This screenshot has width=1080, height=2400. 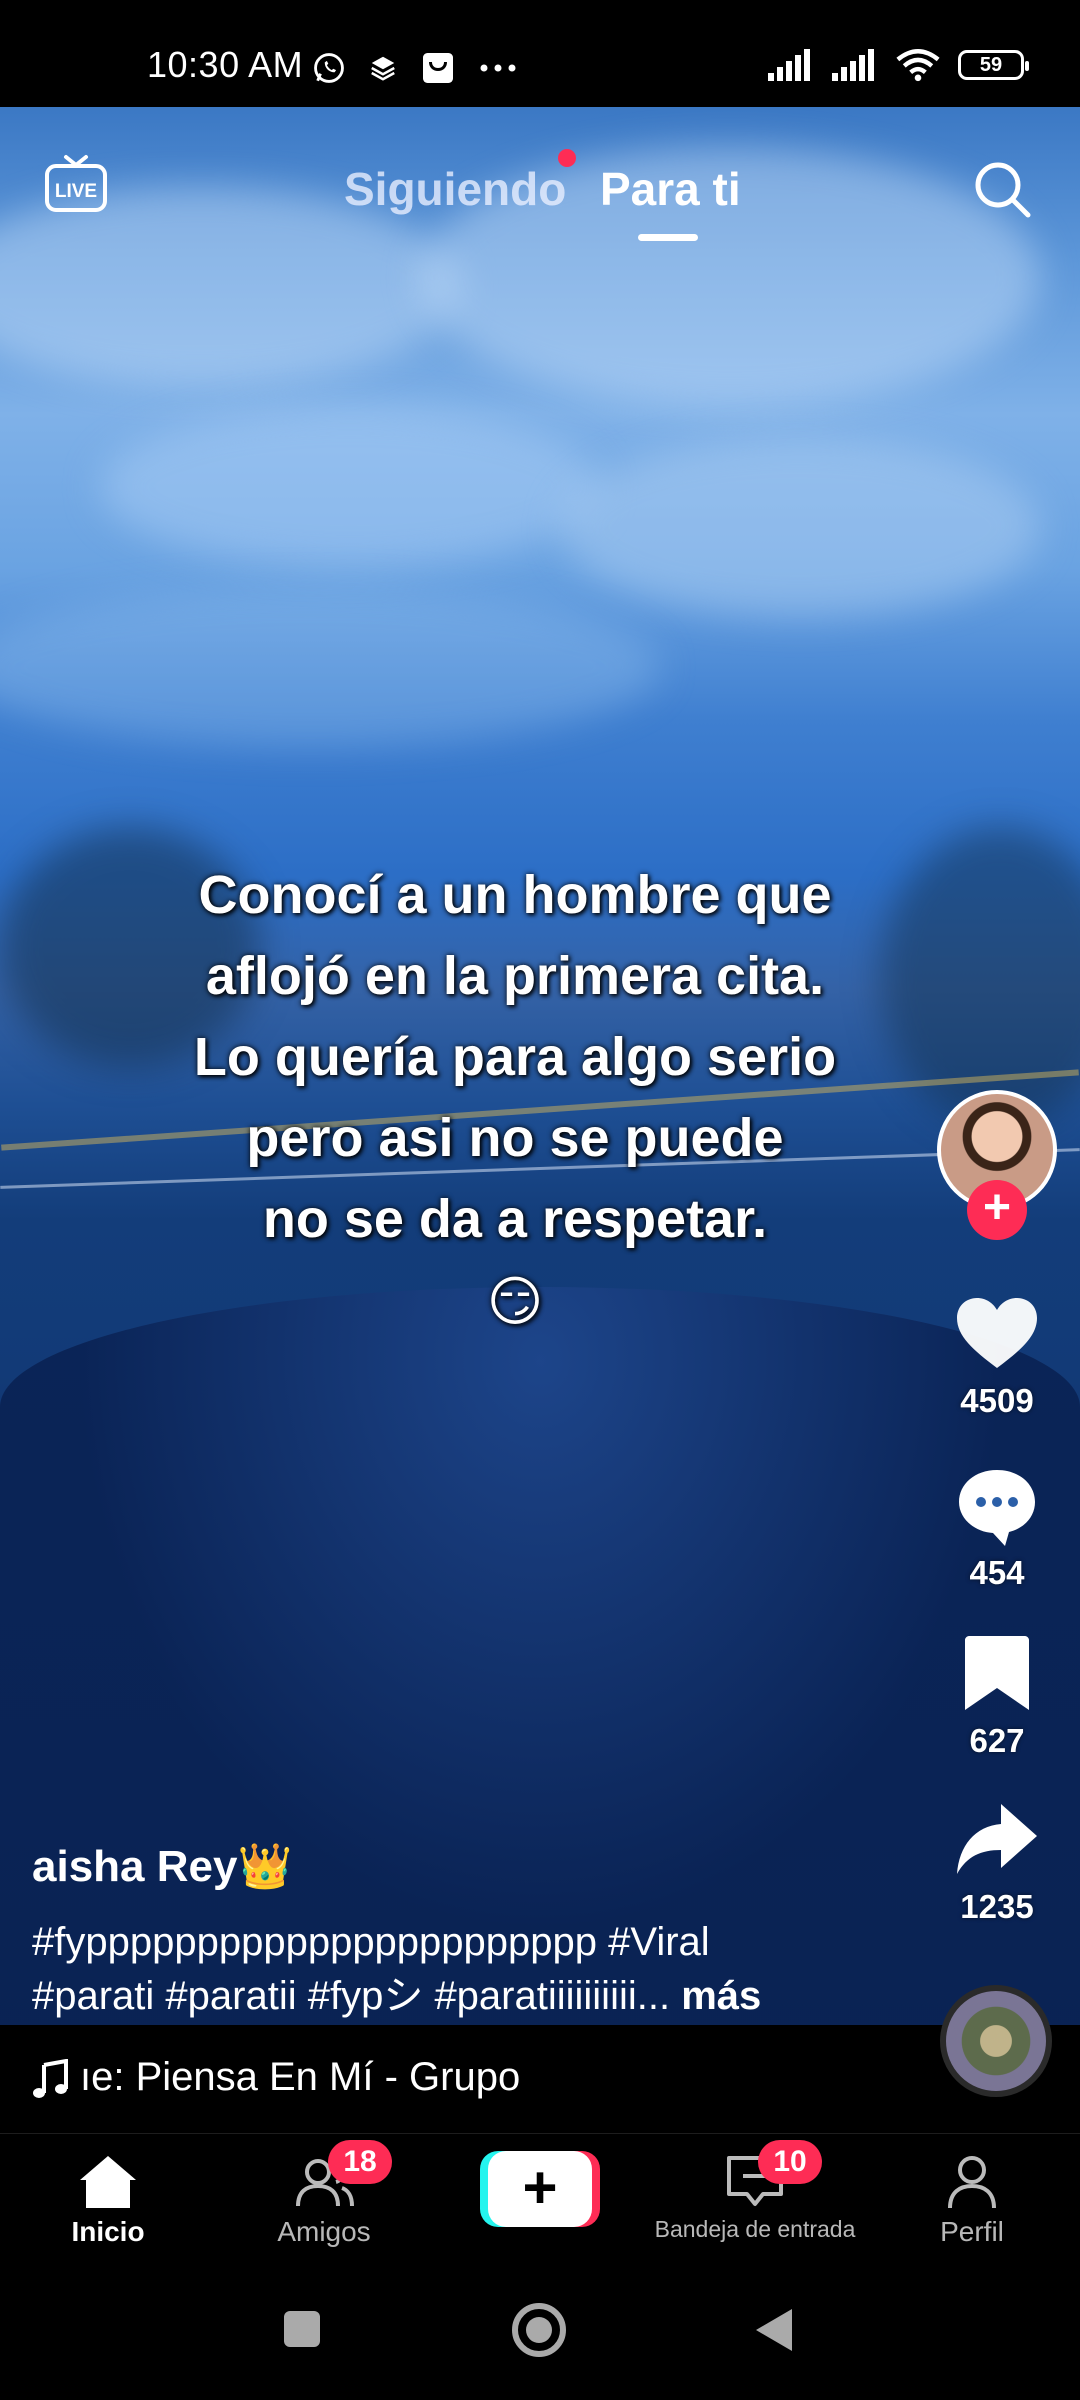 What do you see at coordinates (755, 2229) in the screenshot?
I see `tab-inbox-label: Bandeja de entrada` at bounding box center [755, 2229].